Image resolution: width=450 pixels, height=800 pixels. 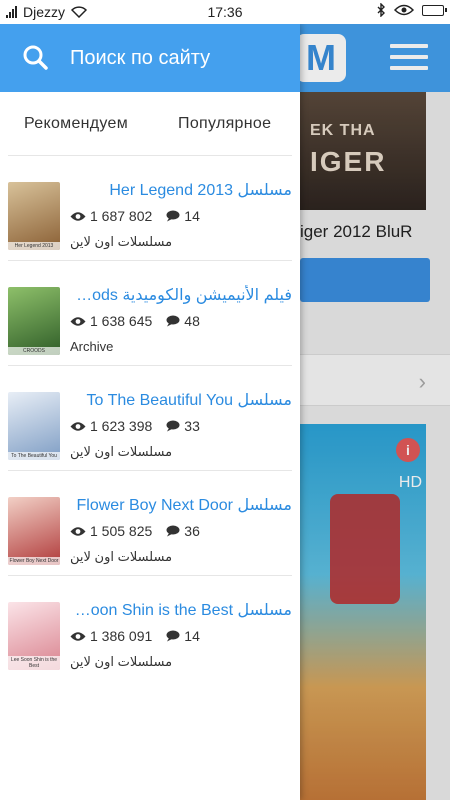 What do you see at coordinates (192, 426) in the screenshot?
I see `comment-count: 33` at bounding box center [192, 426].